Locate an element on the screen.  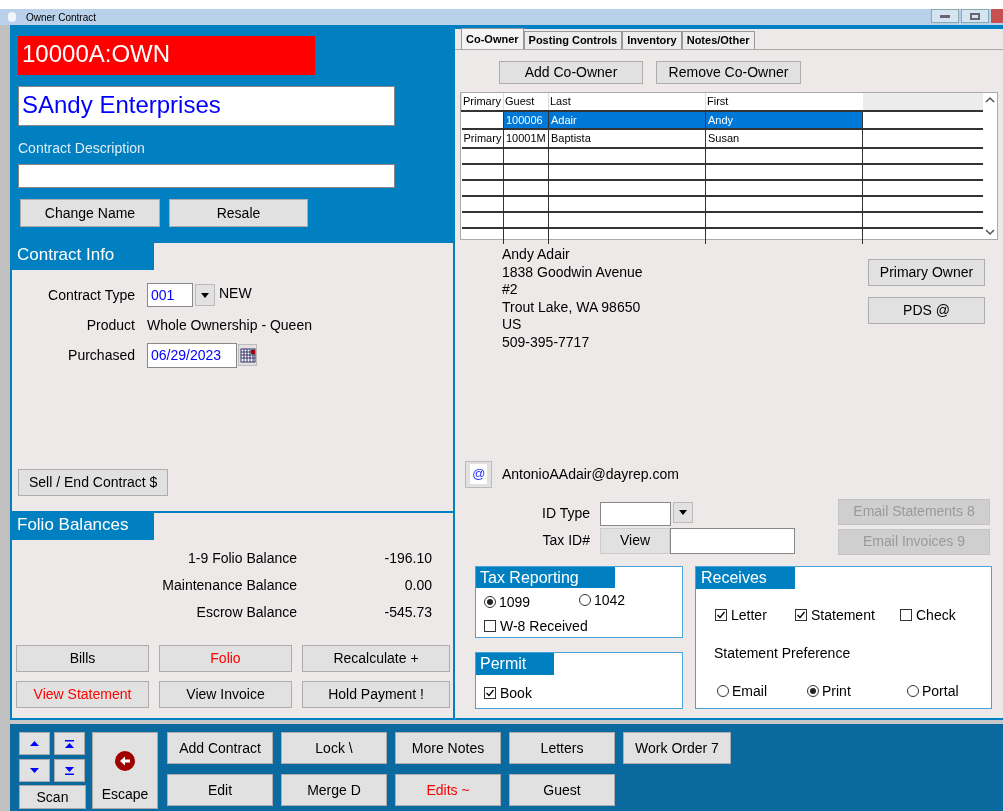
first-record-icon is located at coordinates (69, 743).